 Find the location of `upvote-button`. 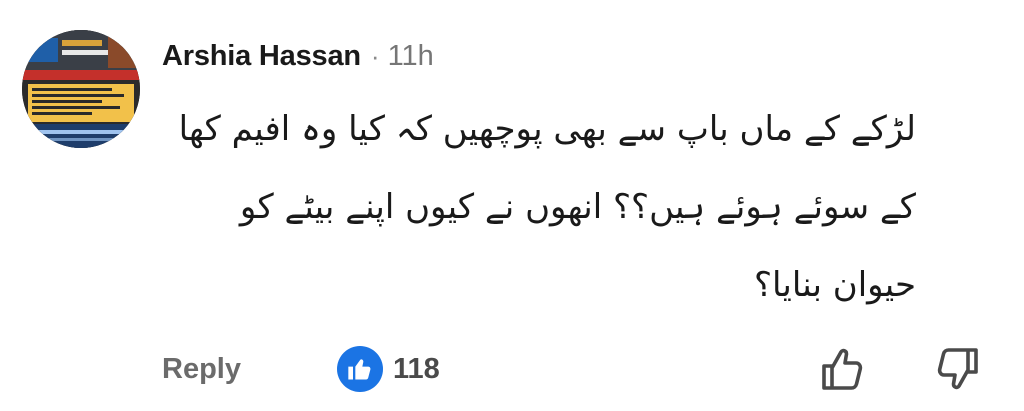

upvote-button is located at coordinates (841, 369).